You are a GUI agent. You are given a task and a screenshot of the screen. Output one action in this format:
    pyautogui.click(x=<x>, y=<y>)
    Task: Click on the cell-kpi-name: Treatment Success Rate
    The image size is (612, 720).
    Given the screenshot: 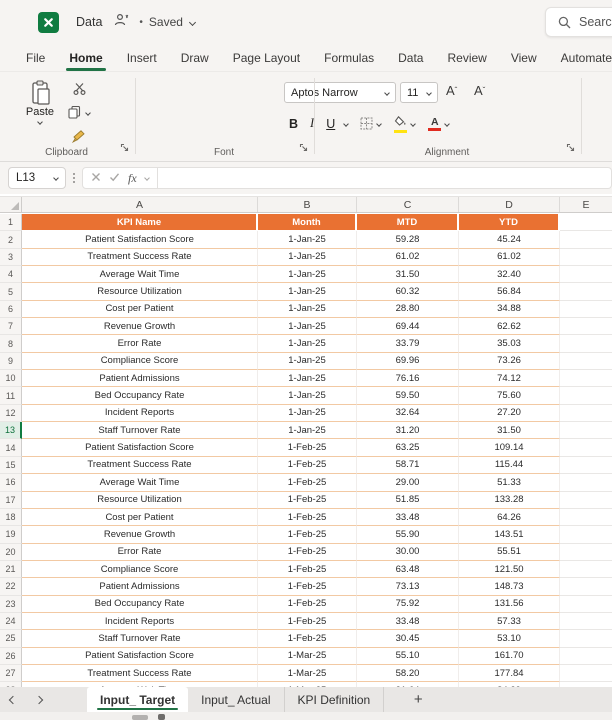 What is the action you would take?
    pyautogui.click(x=140, y=257)
    